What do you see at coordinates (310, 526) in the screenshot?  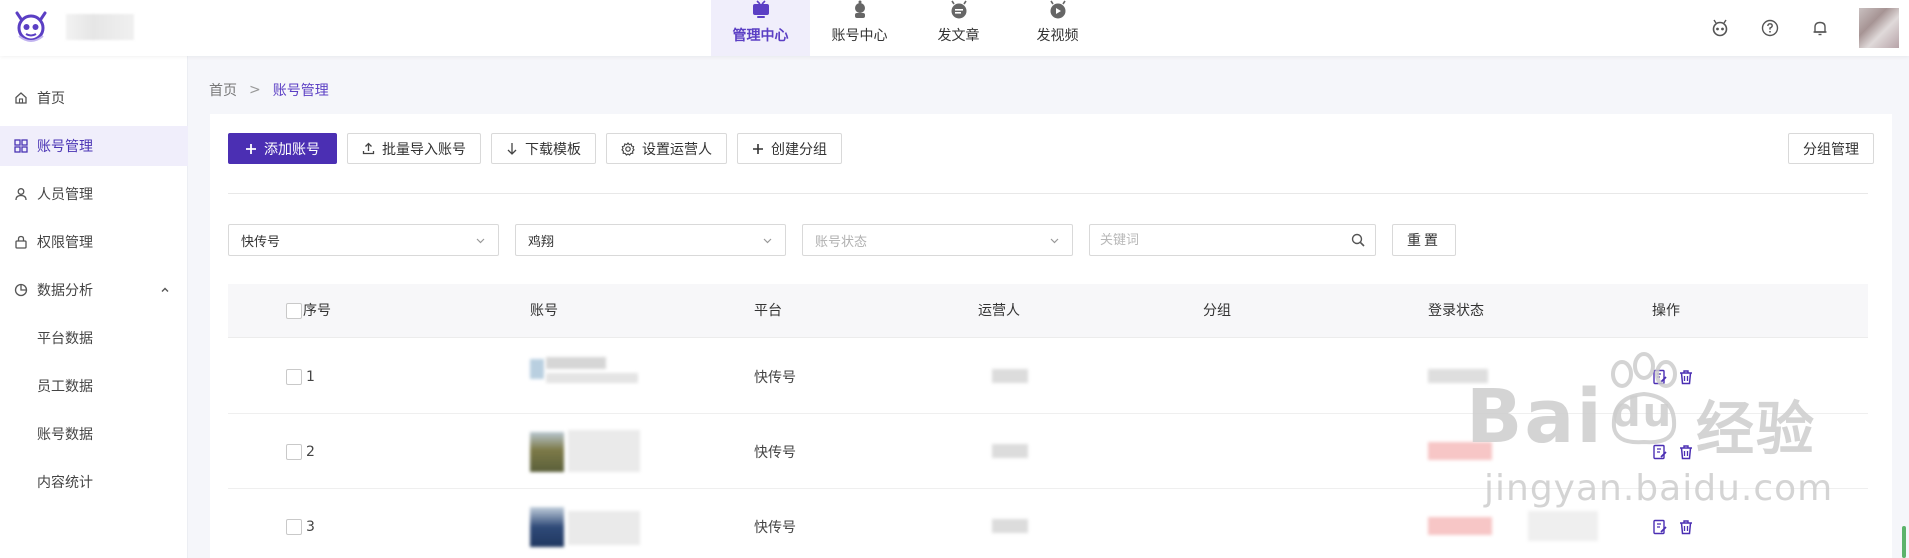 I see `row-index: 3` at bounding box center [310, 526].